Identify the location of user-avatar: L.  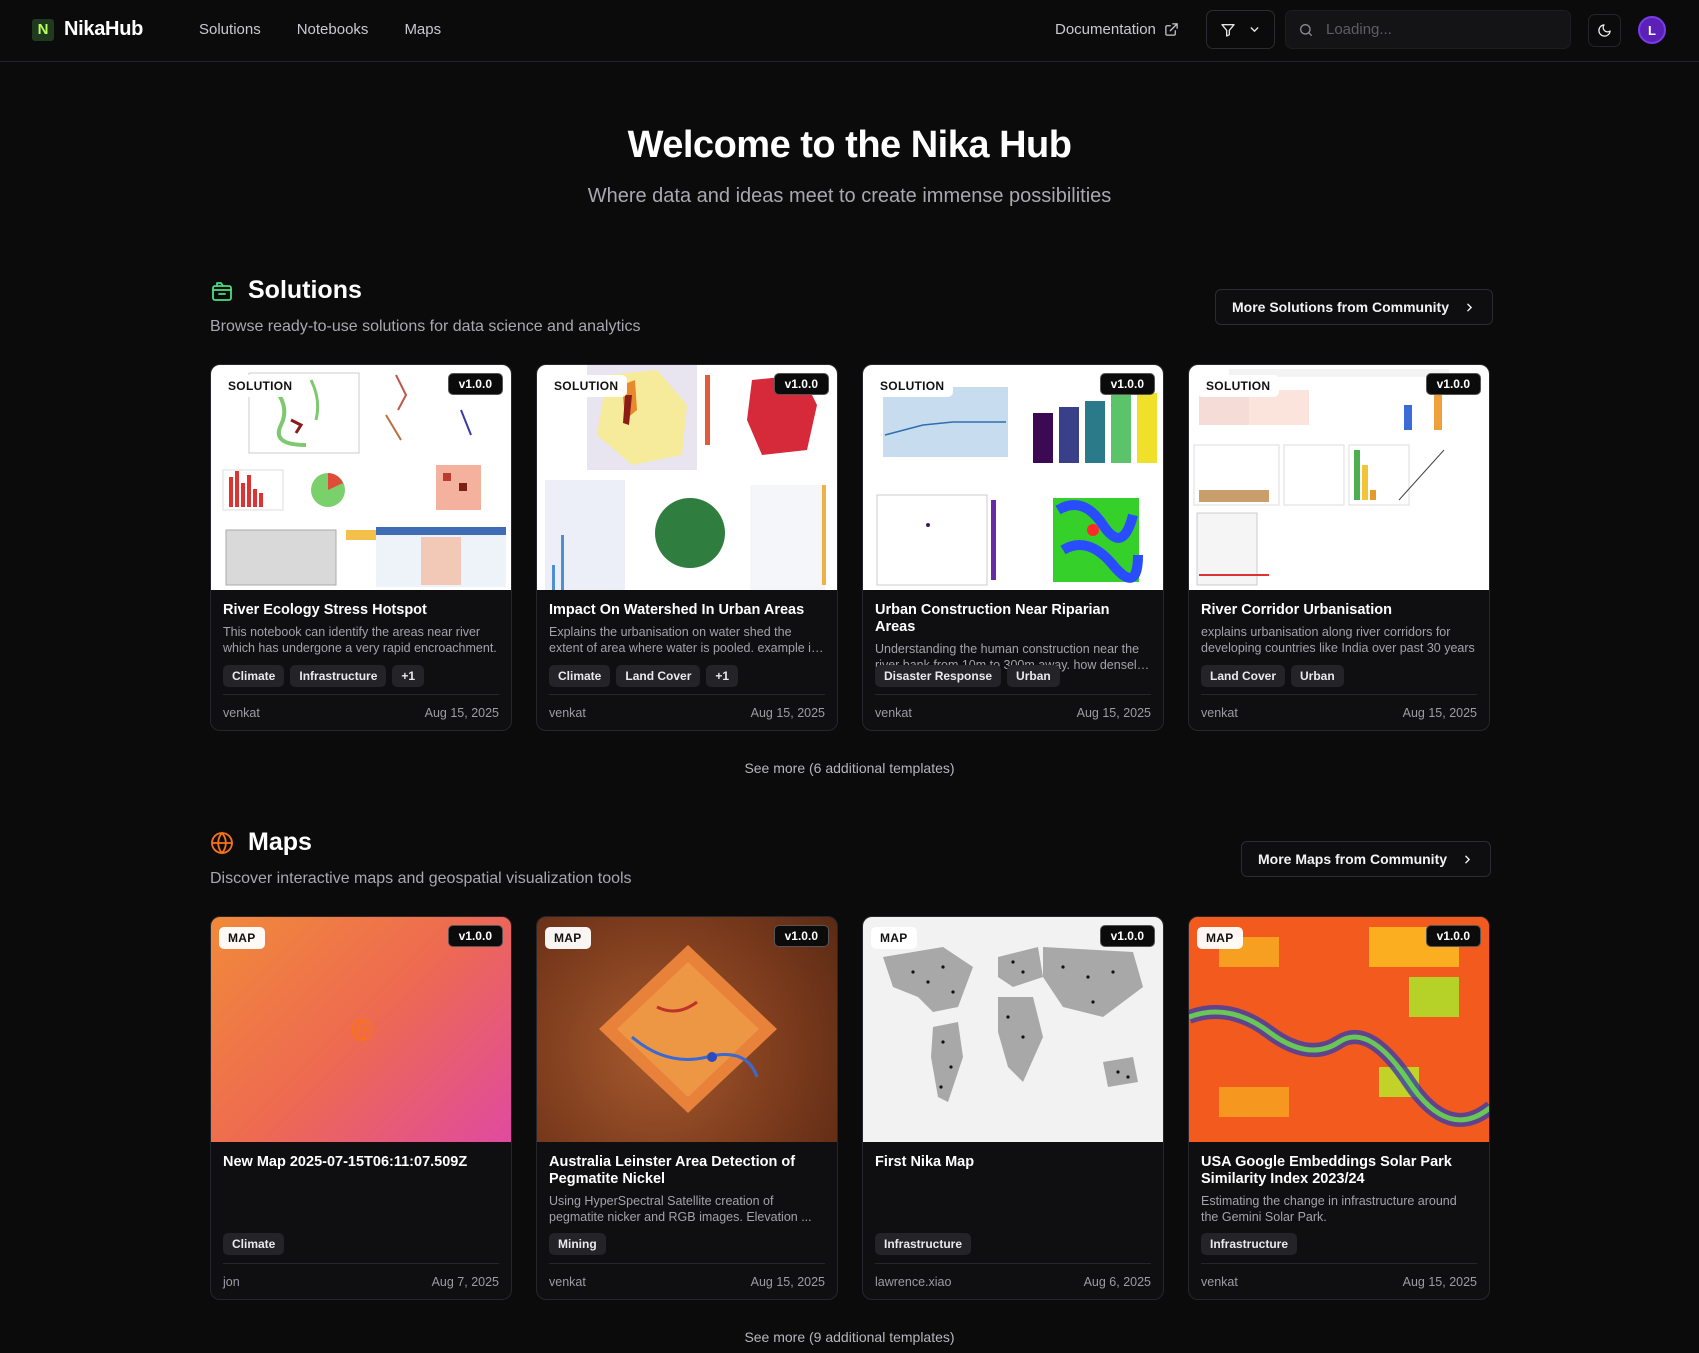
(1652, 30).